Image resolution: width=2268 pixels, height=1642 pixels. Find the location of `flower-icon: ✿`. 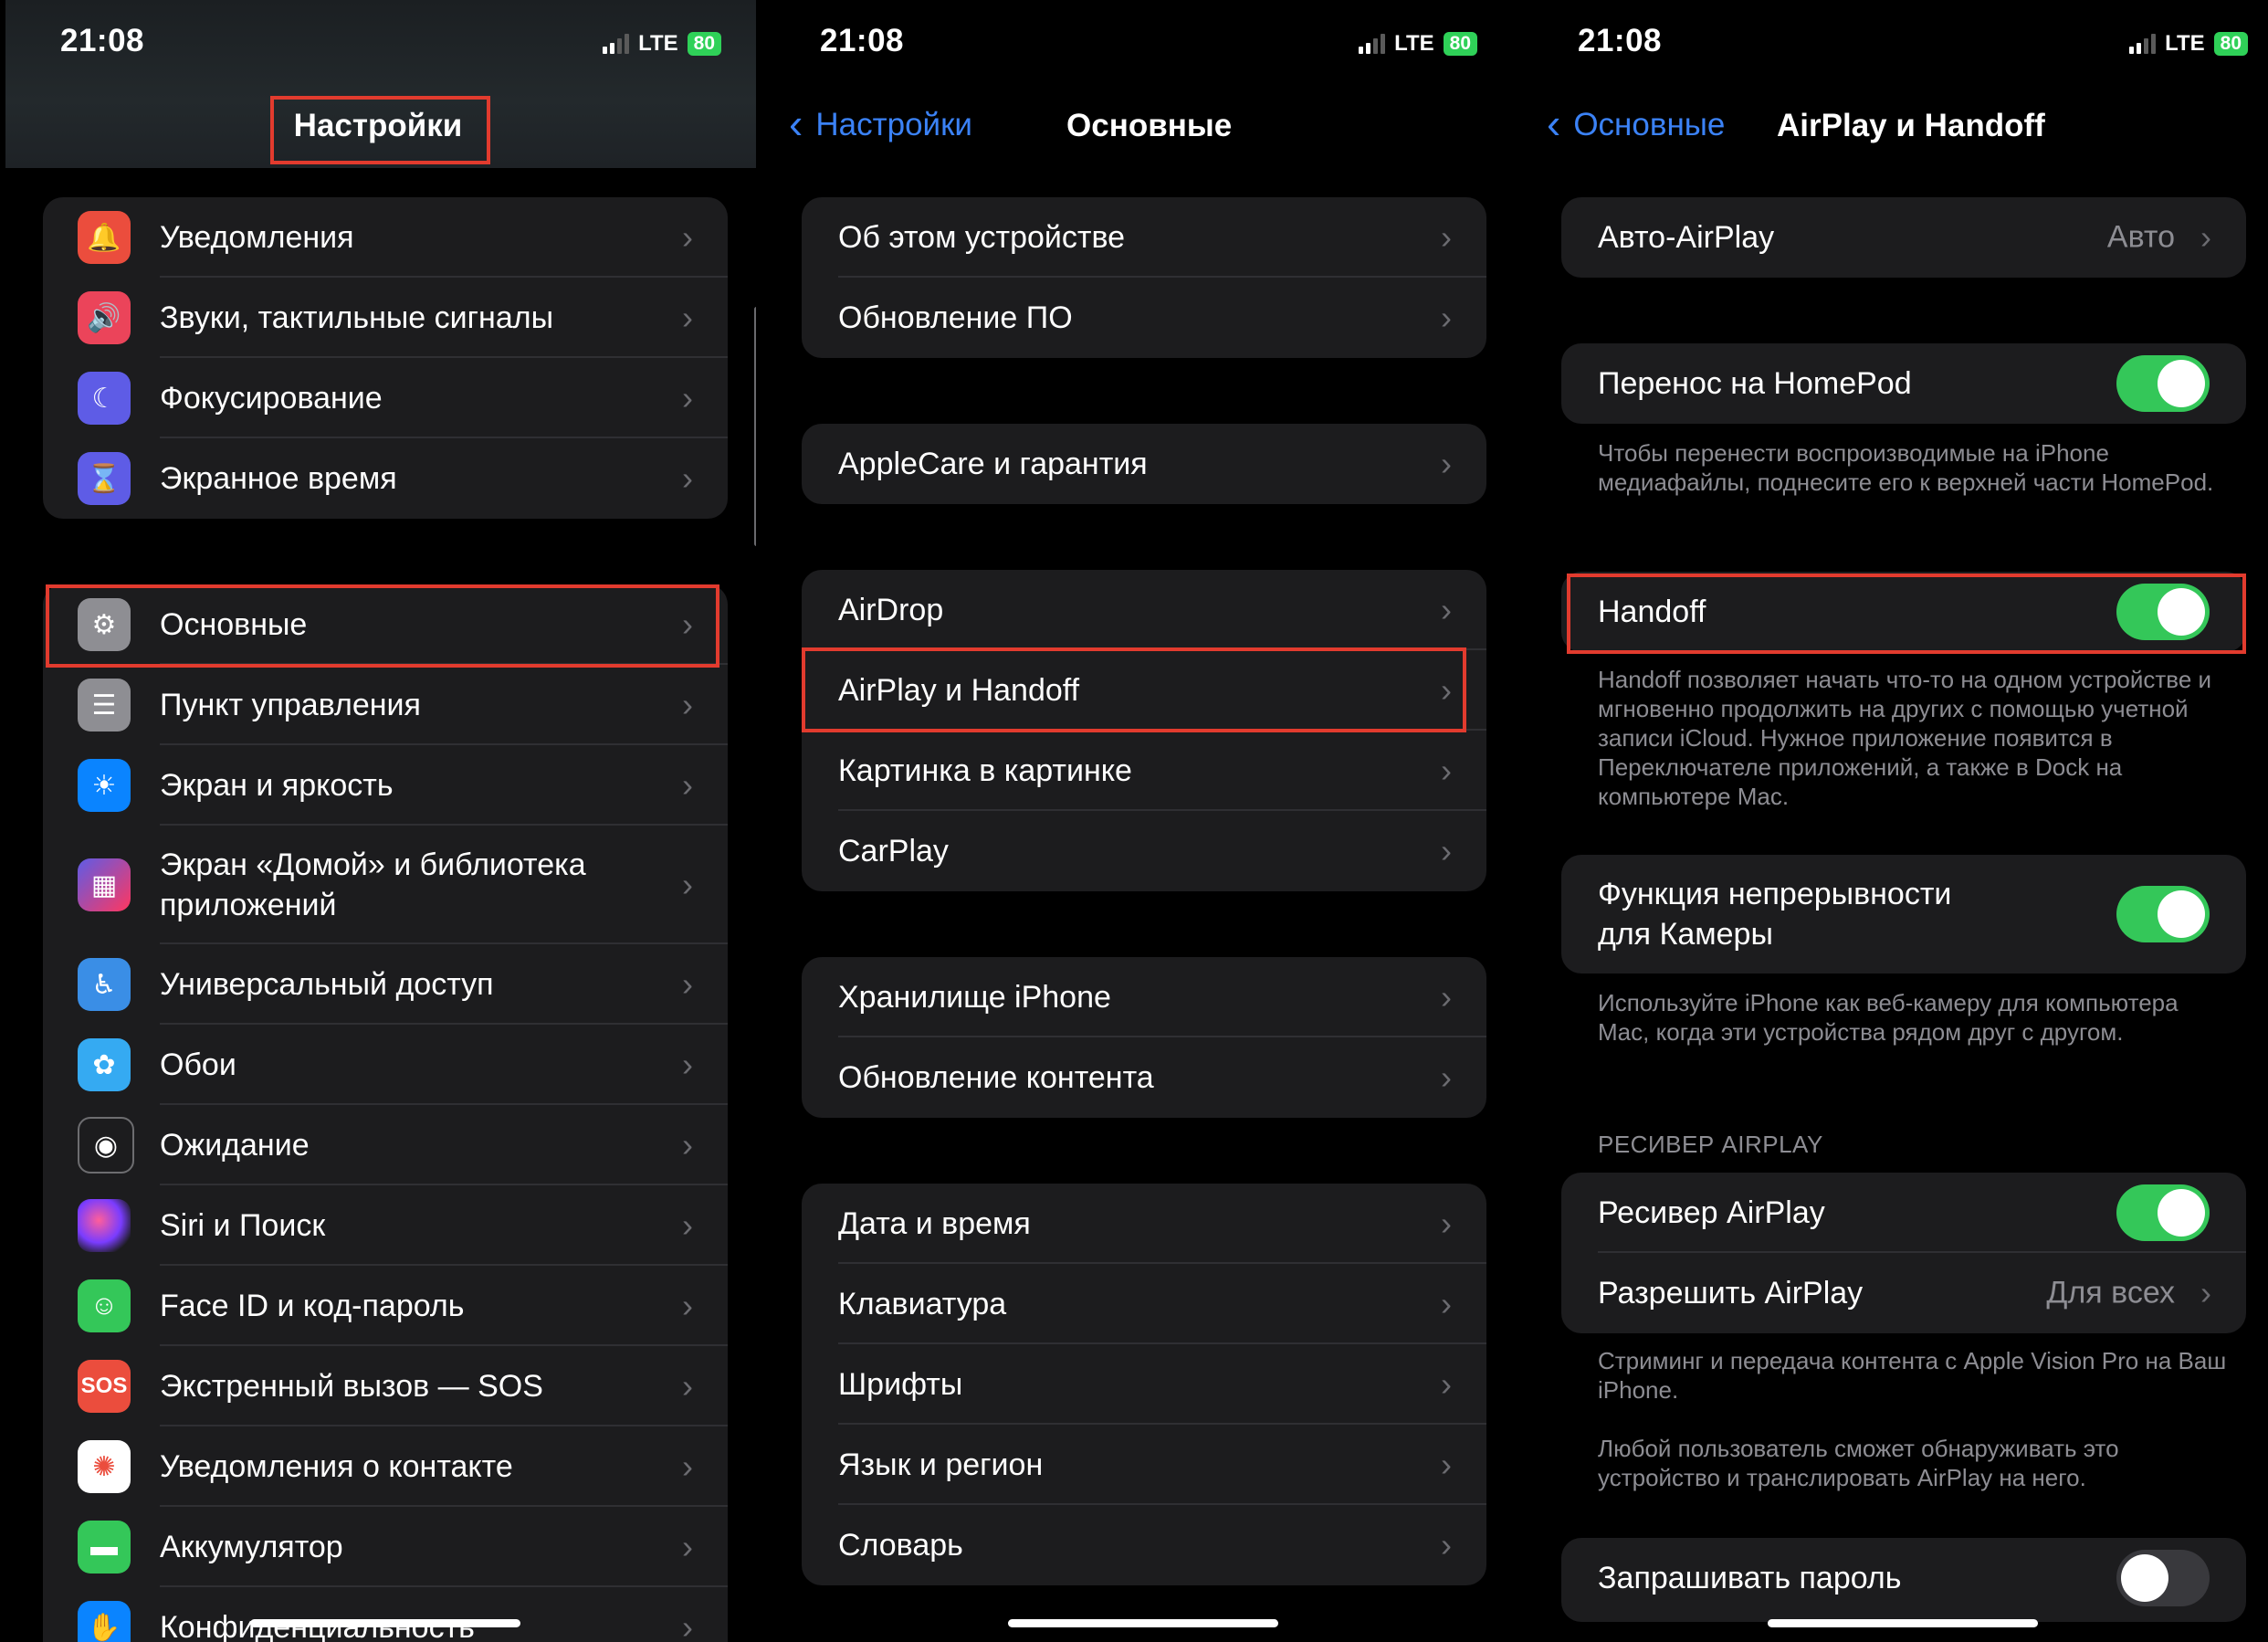

flower-icon: ✿ is located at coordinates (104, 1064).